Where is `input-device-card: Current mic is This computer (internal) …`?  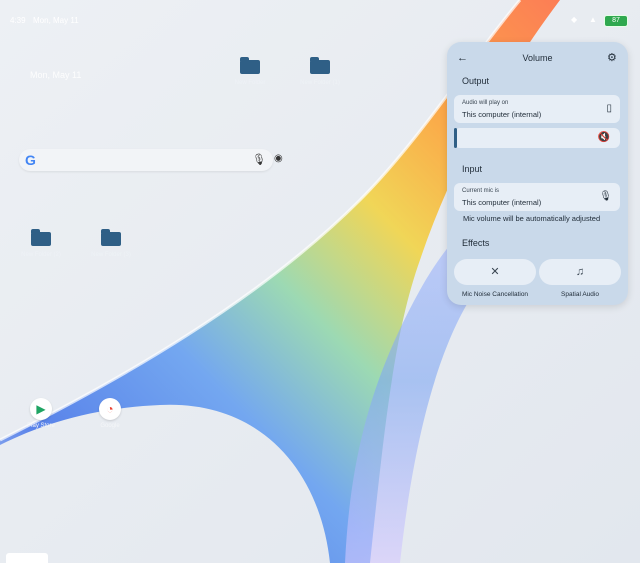
input-device-card: Current mic is This computer (internal) … is located at coordinates (537, 197).